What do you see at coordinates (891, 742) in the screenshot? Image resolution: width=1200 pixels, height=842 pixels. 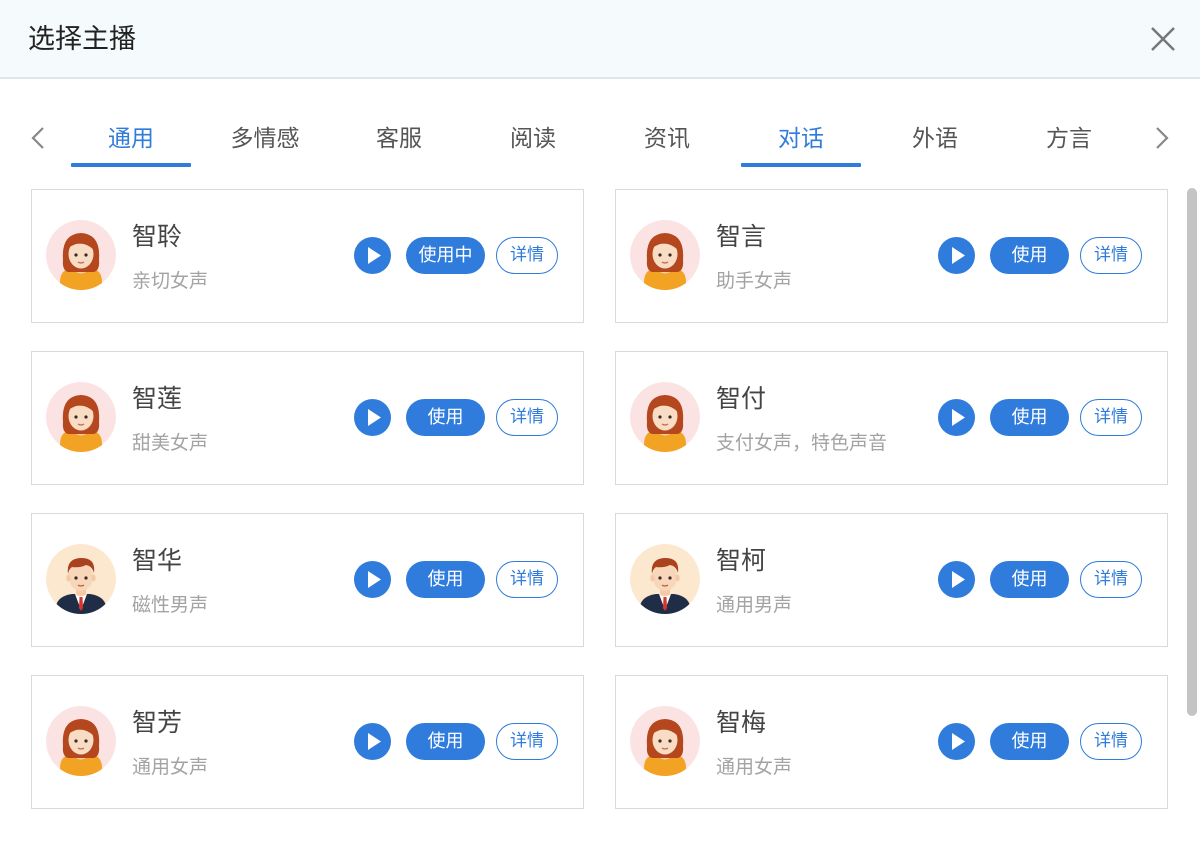 I see `anchor-card: 智梅 通用女声 使用 详情` at bounding box center [891, 742].